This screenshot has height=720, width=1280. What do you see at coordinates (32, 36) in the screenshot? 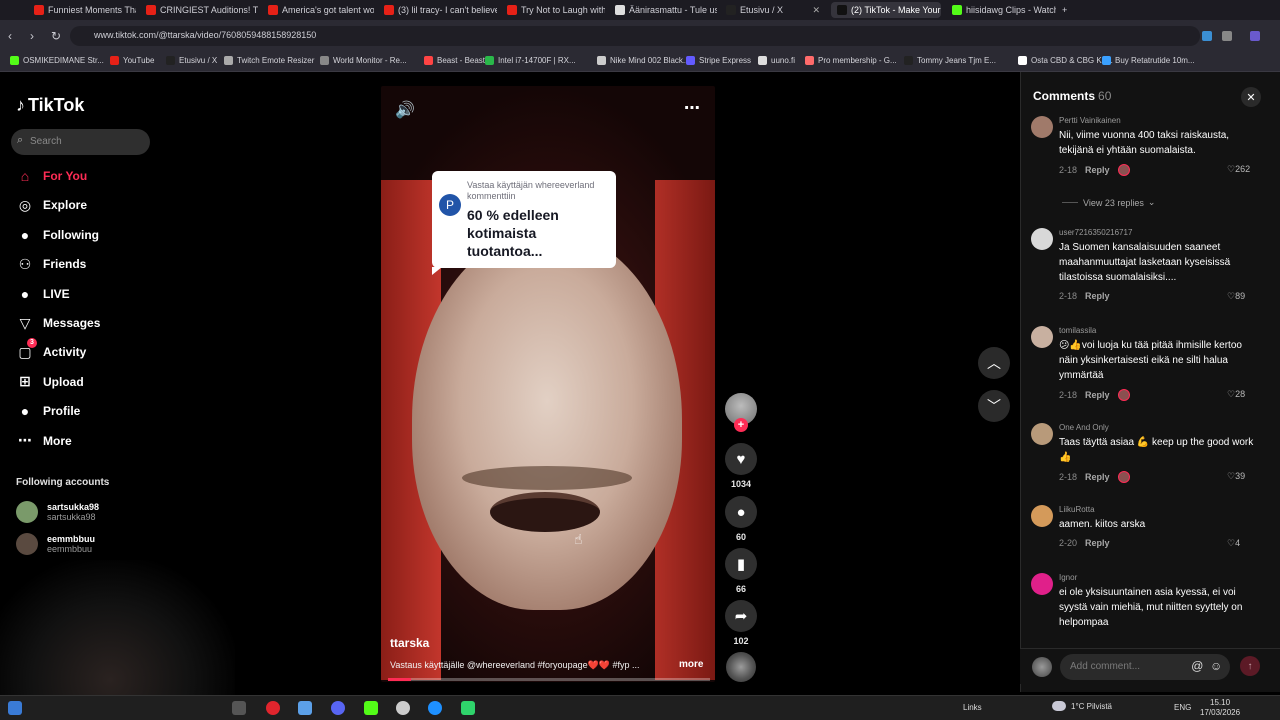
I see `forward-icon: ›` at bounding box center [32, 36].